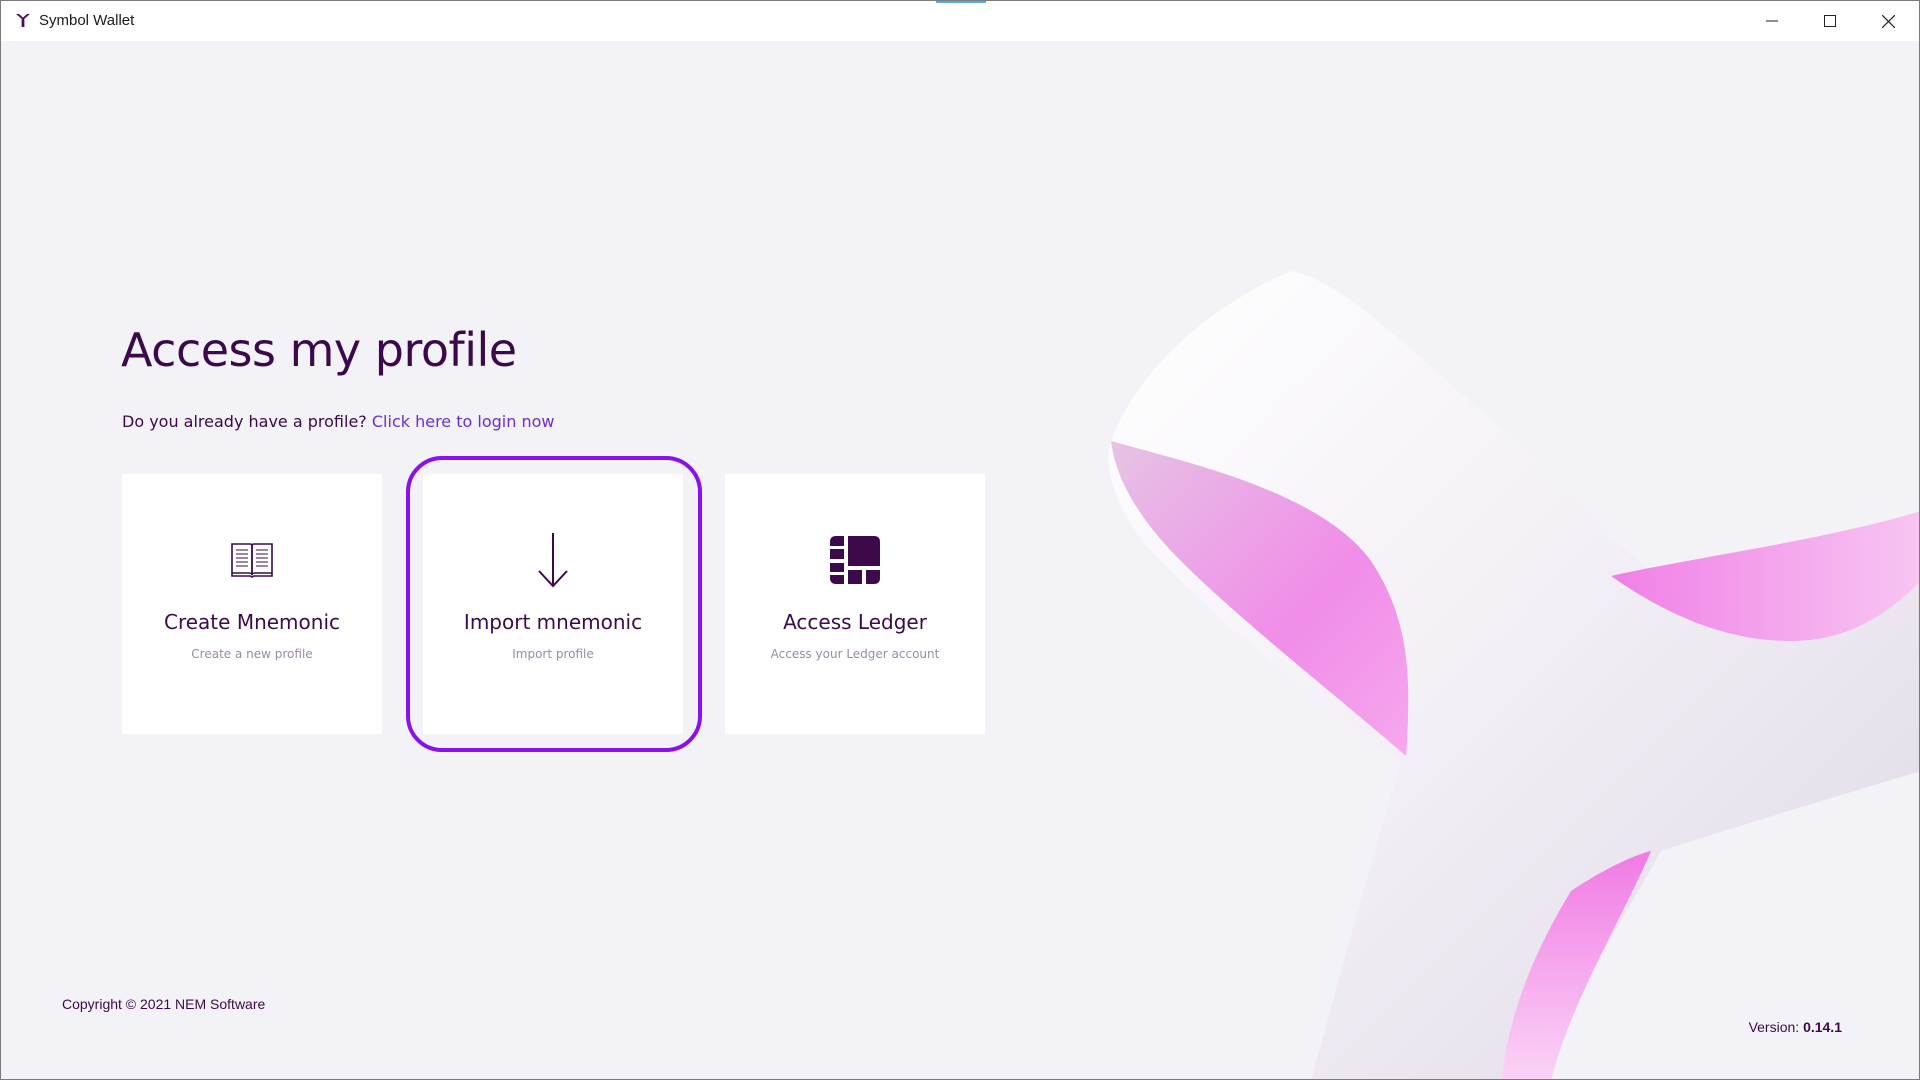 This screenshot has width=1920, height=1080. I want to click on title-bar: Symbol Wallet, so click(960, 21).